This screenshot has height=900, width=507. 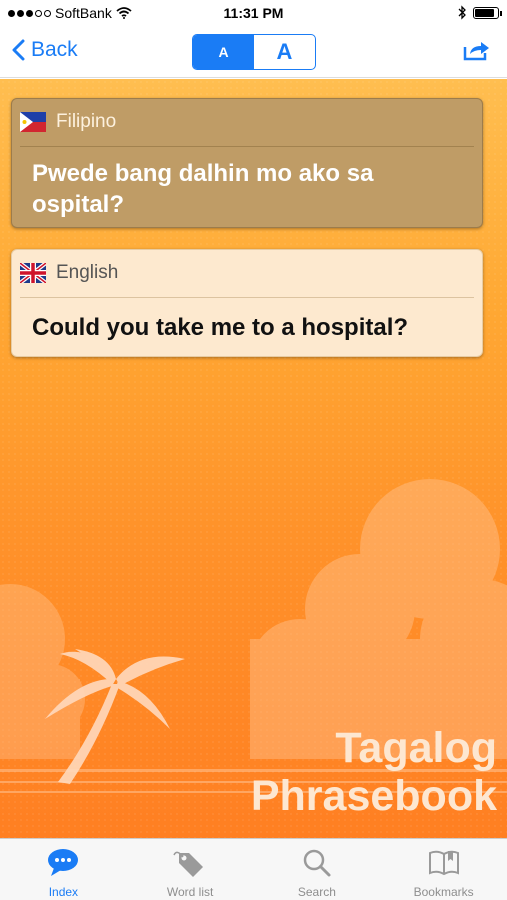 I want to click on bluetooth-icon, so click(x=462, y=12).